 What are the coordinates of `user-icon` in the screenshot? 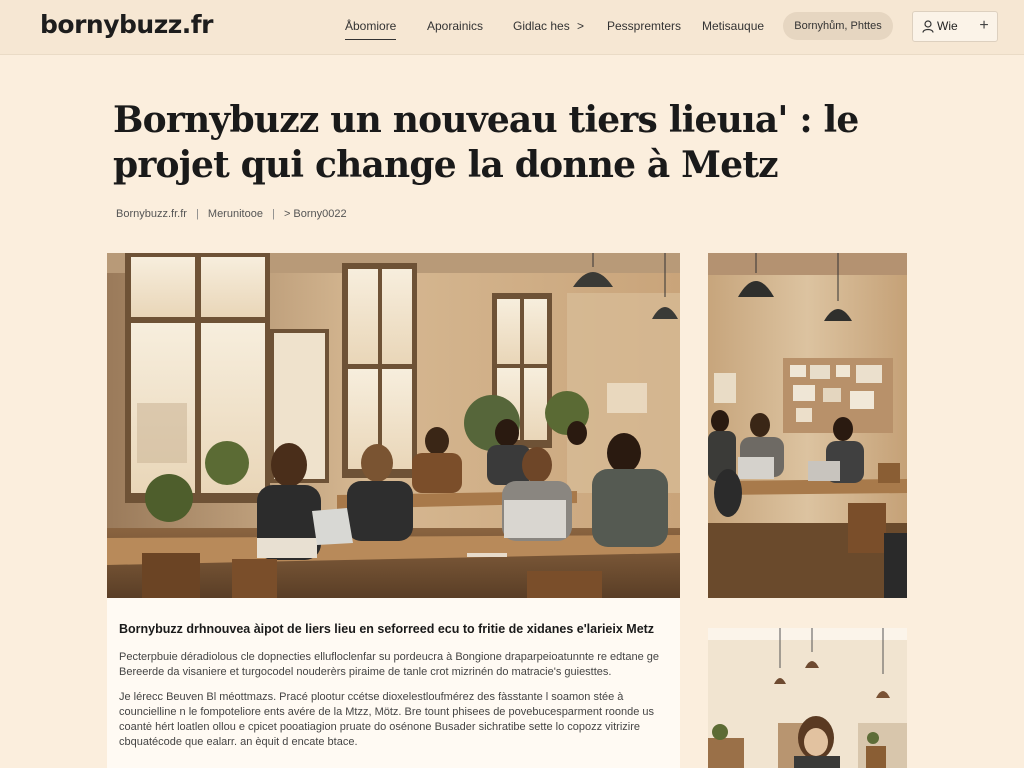 It's located at (928, 26).